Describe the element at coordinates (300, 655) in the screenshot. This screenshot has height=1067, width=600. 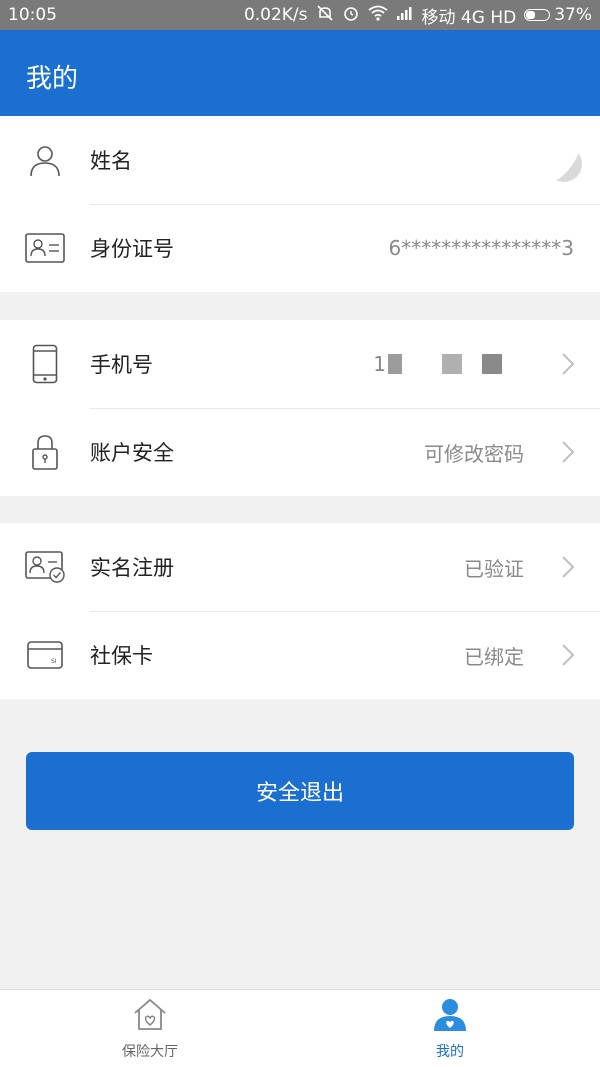
I see `row-social-security-card: SI 社保卡 已绑定` at that location.